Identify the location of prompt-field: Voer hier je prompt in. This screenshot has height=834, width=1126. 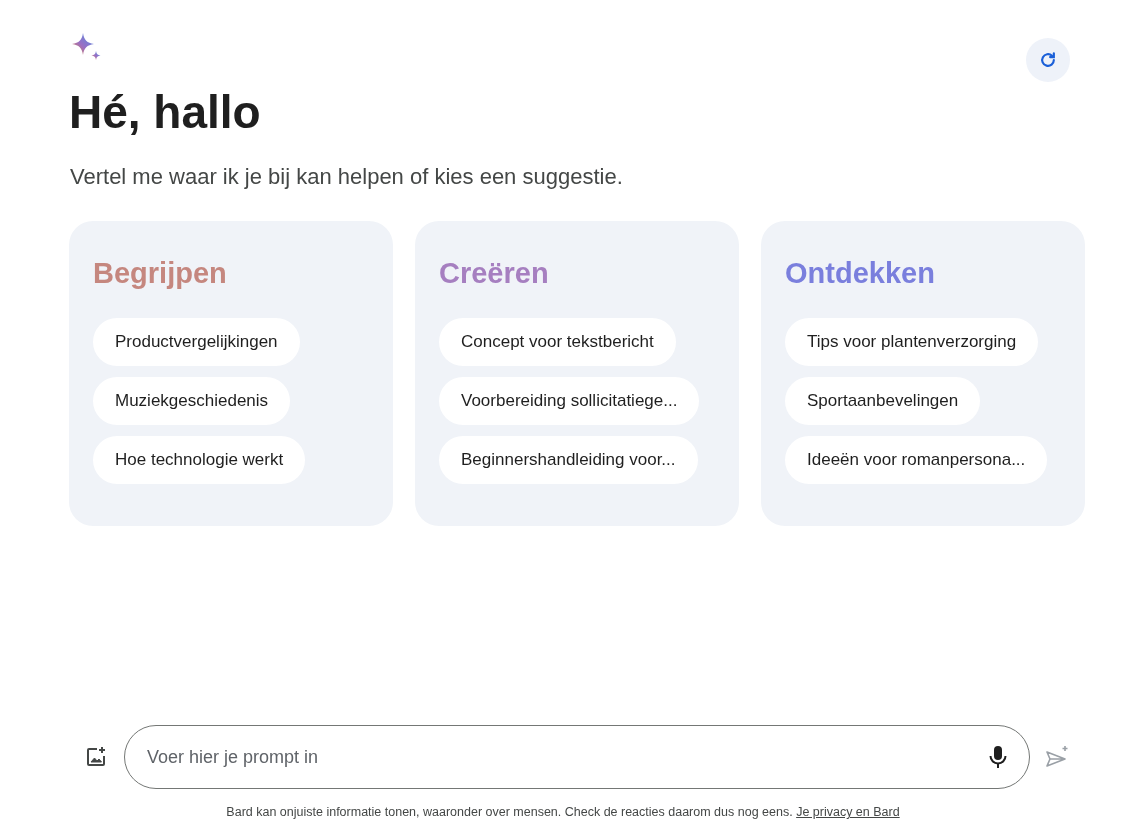
(567, 757).